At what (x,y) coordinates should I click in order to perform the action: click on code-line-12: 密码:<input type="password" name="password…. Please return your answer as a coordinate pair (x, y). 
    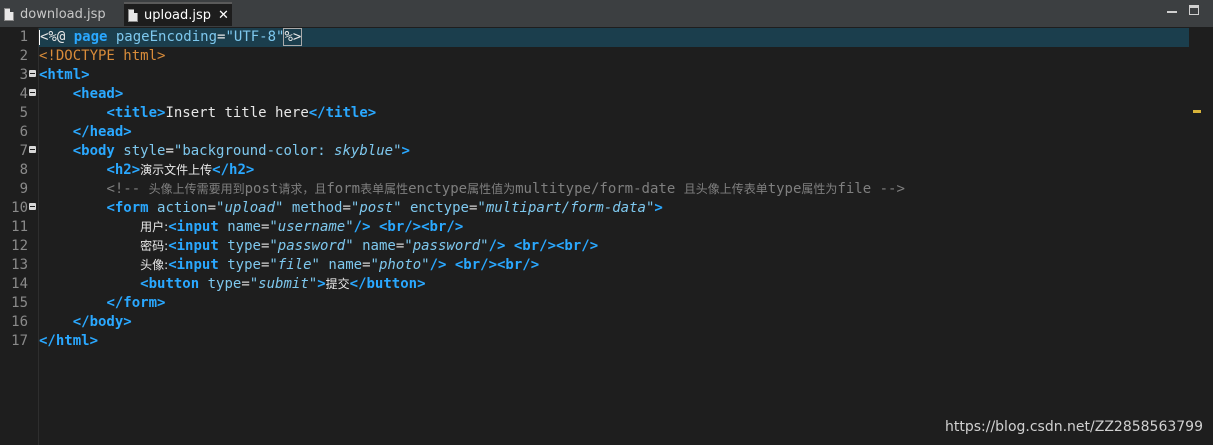
    Looking at the image, I should click on (318, 246).